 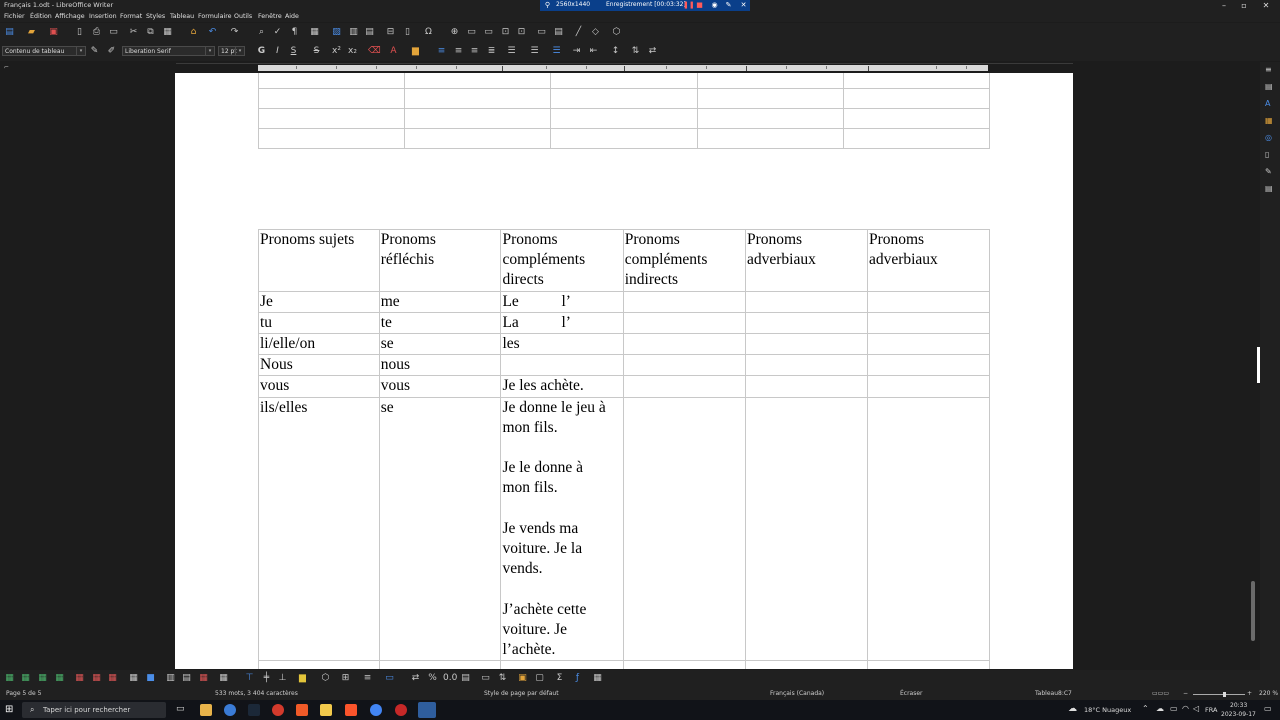 I want to click on more-options-icon: ⇄, so click(x=652, y=51).